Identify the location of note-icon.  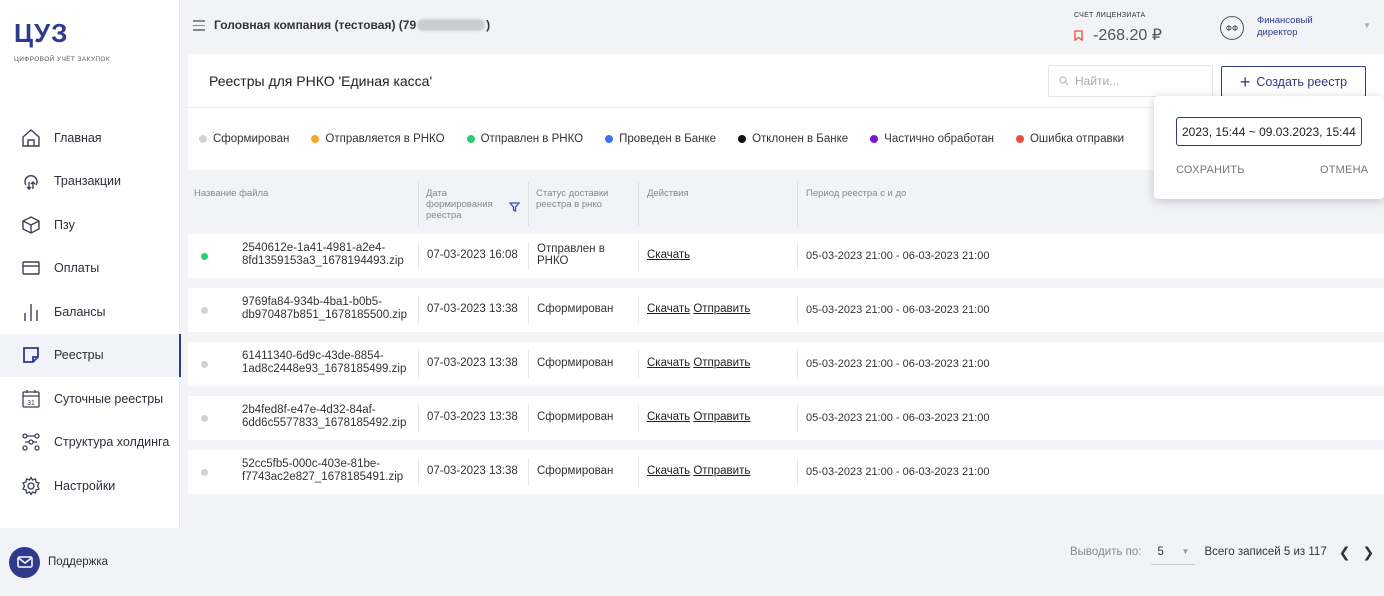
(31, 355).